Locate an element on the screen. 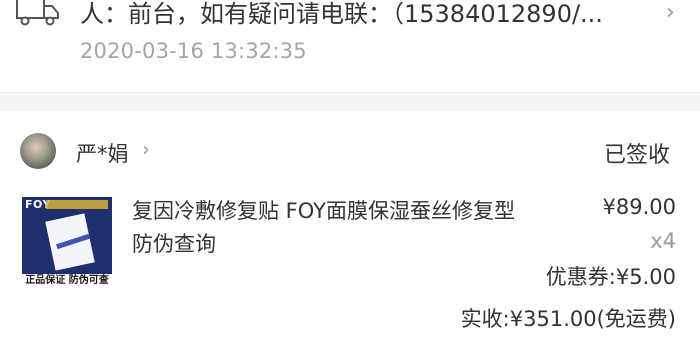  avatar is located at coordinates (38, 151).